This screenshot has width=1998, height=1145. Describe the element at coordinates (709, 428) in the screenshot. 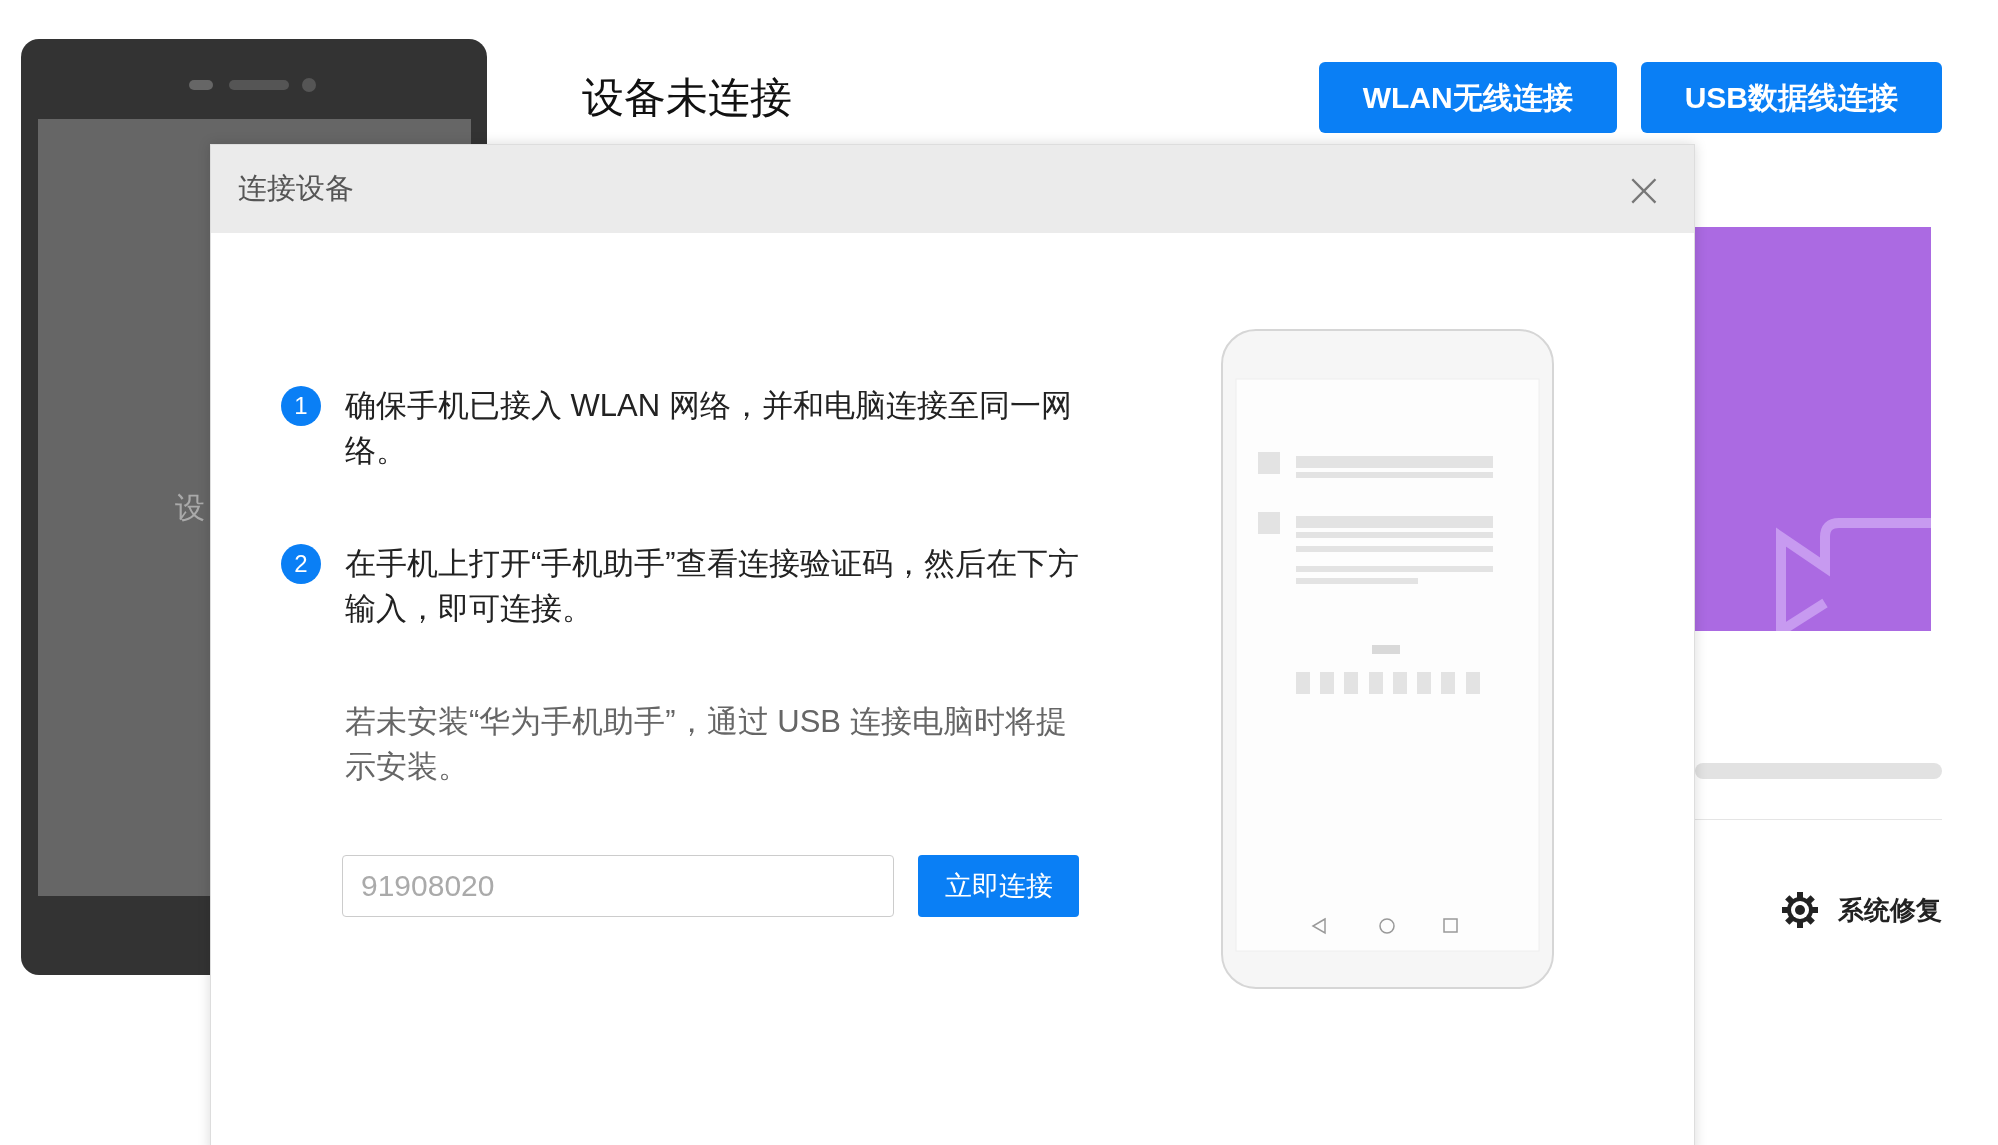

I see `step-text: 确保手机已接入 WLAN 网络，并和电脑连接至同一网络。` at that location.